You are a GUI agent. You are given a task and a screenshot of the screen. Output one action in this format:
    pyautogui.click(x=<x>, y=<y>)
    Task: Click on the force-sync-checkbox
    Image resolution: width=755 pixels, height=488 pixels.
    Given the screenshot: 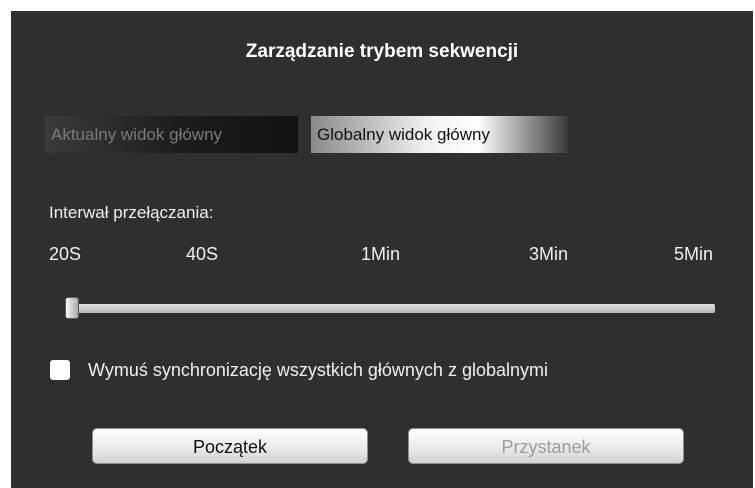 What is the action you would take?
    pyautogui.click(x=60, y=370)
    